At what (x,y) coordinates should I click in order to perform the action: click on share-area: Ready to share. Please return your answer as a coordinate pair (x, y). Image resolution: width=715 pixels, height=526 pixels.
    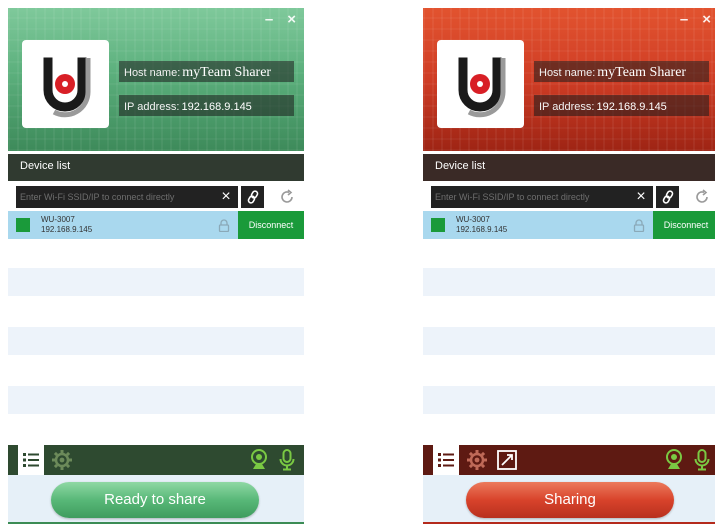
    Looking at the image, I should click on (156, 499).